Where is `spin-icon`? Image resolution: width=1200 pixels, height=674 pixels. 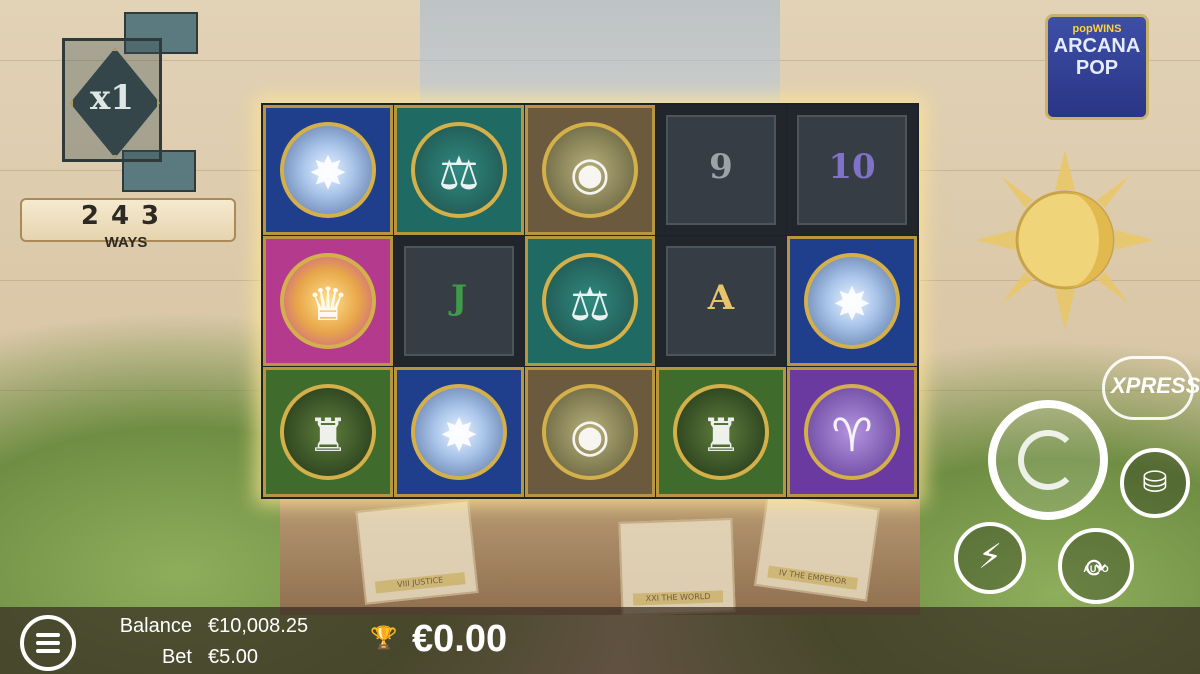 spin-icon is located at coordinates (1048, 460).